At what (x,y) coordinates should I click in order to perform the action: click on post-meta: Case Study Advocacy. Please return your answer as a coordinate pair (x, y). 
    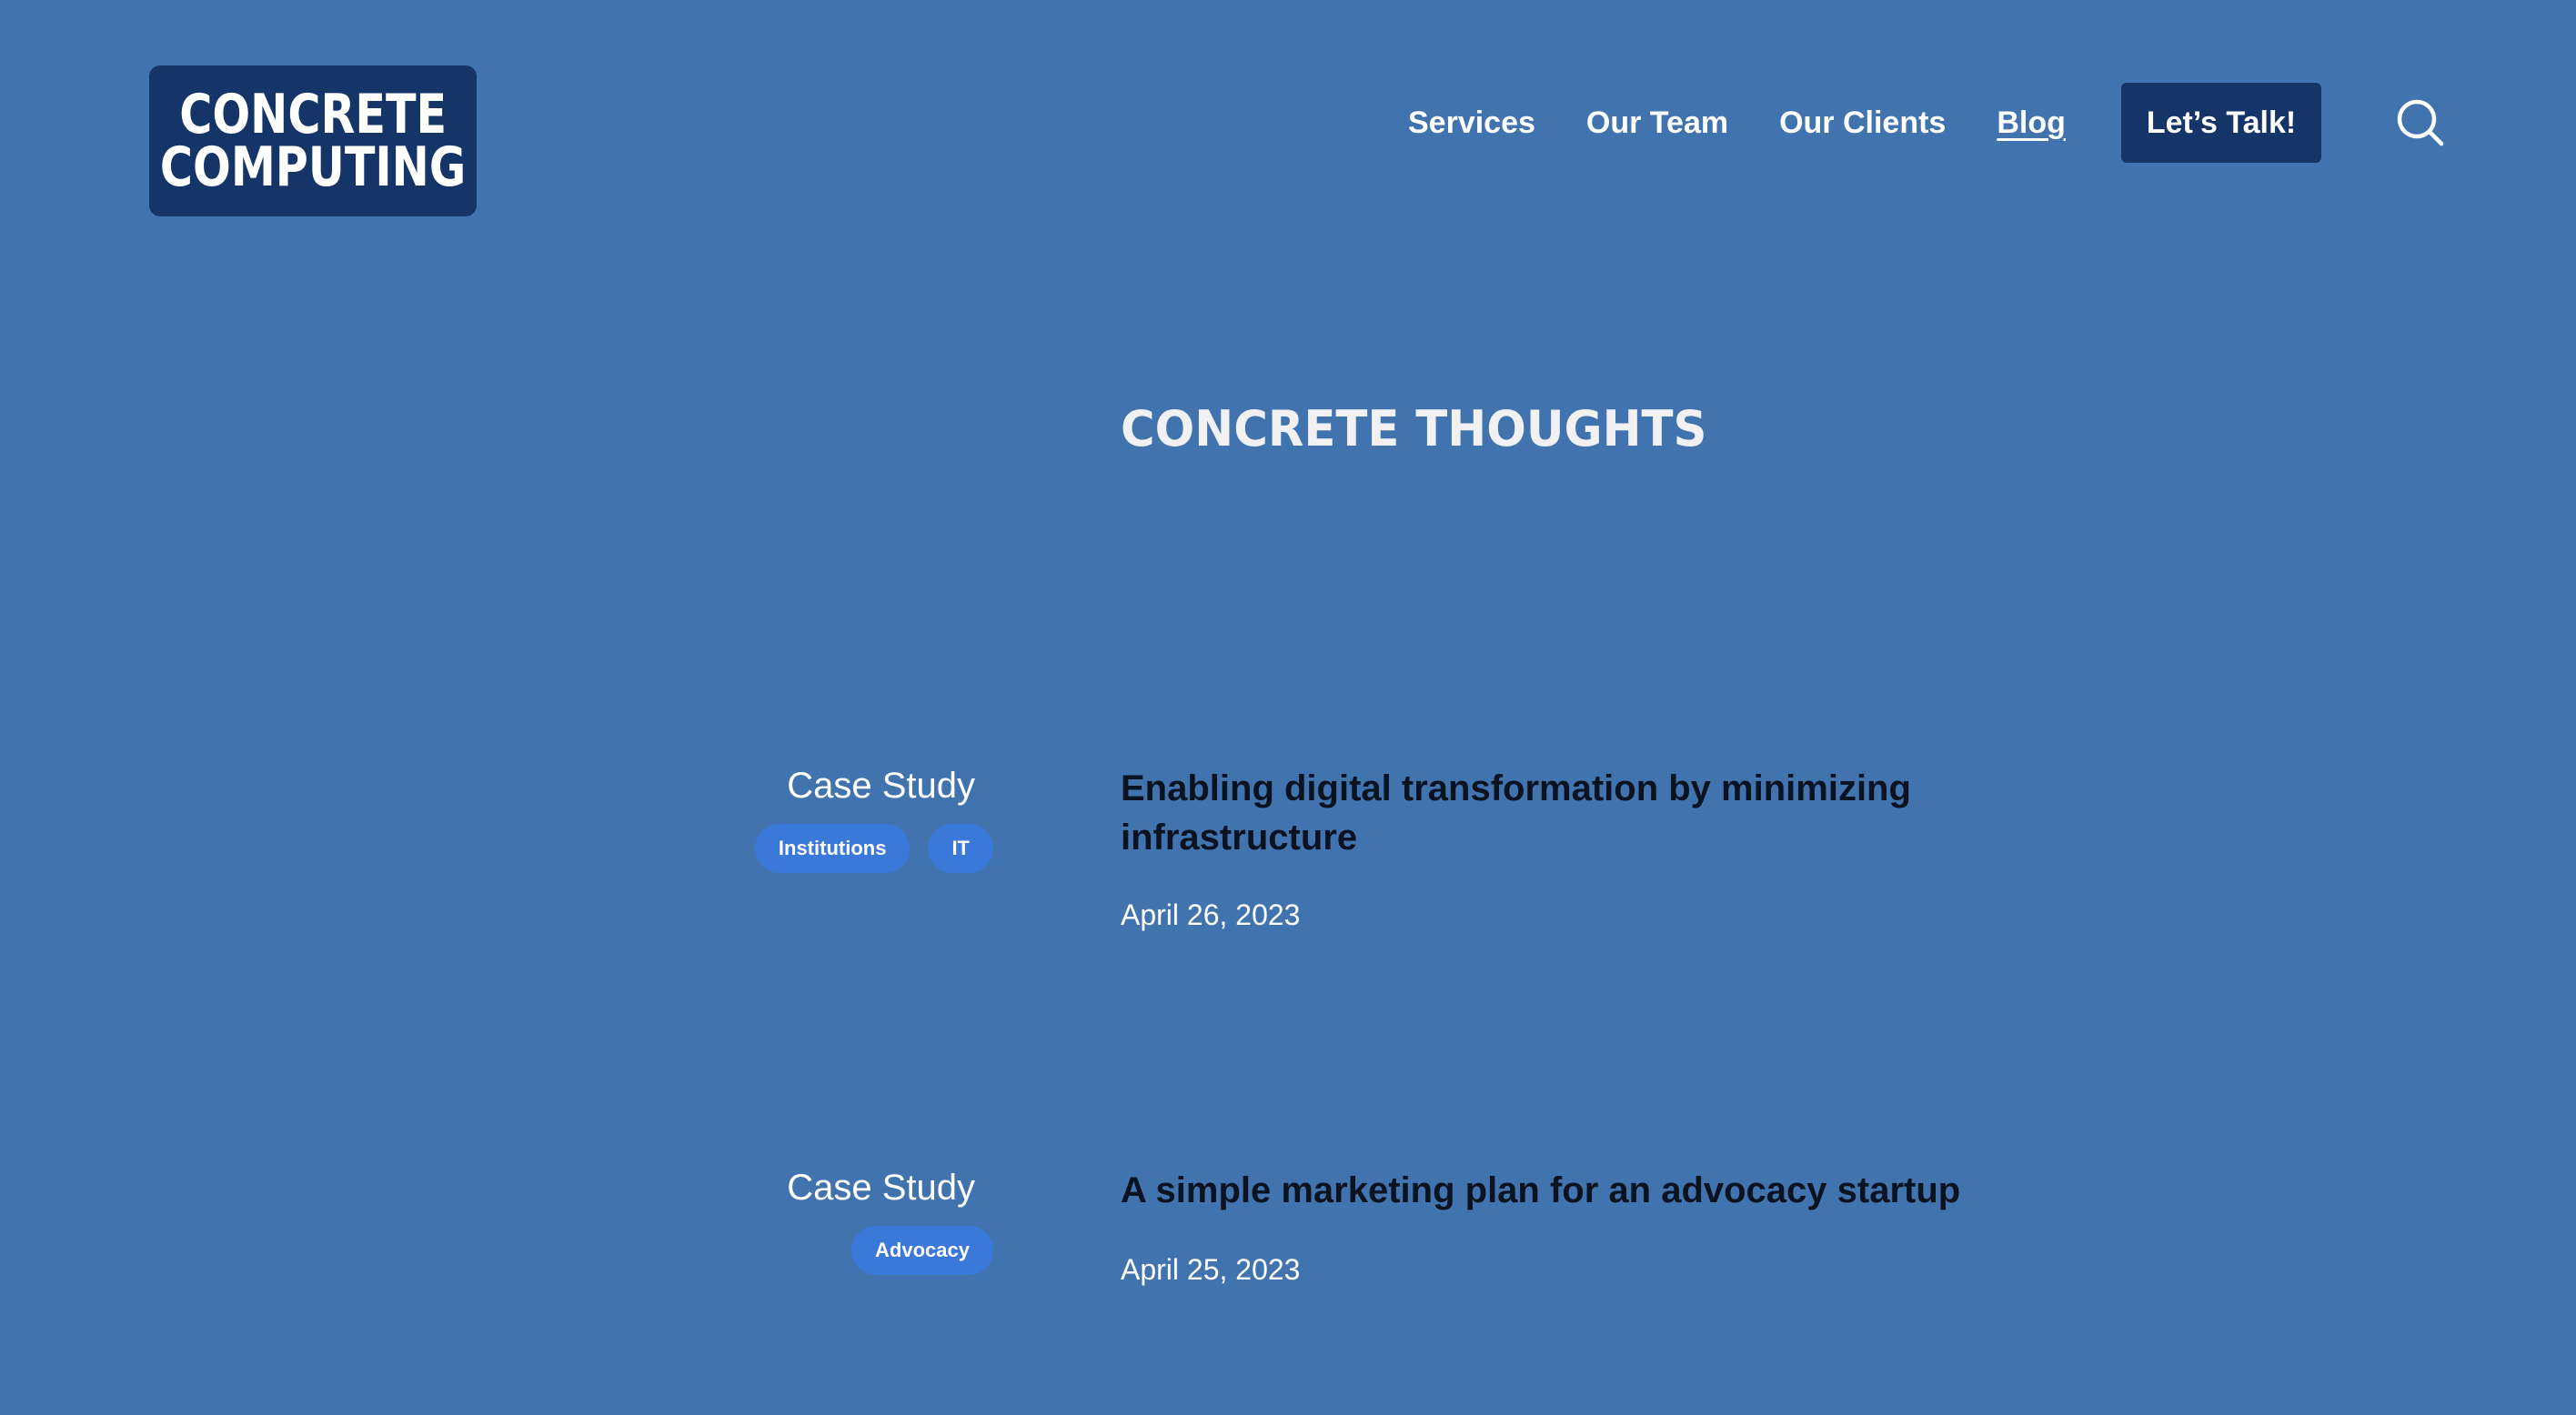
    Looking at the image, I should click on (890, 1220).